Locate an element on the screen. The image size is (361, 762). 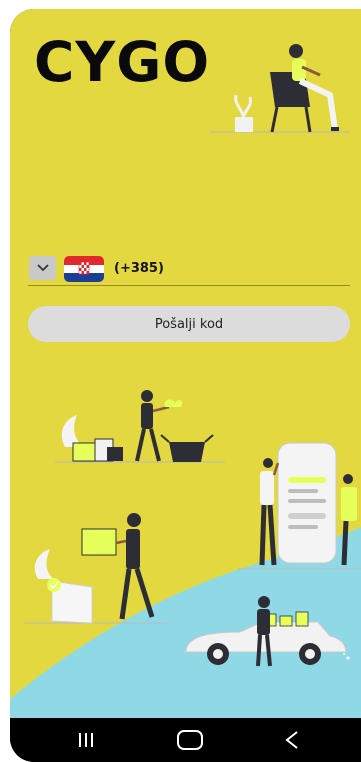
chevron-down-icon is located at coordinates (42, 268).